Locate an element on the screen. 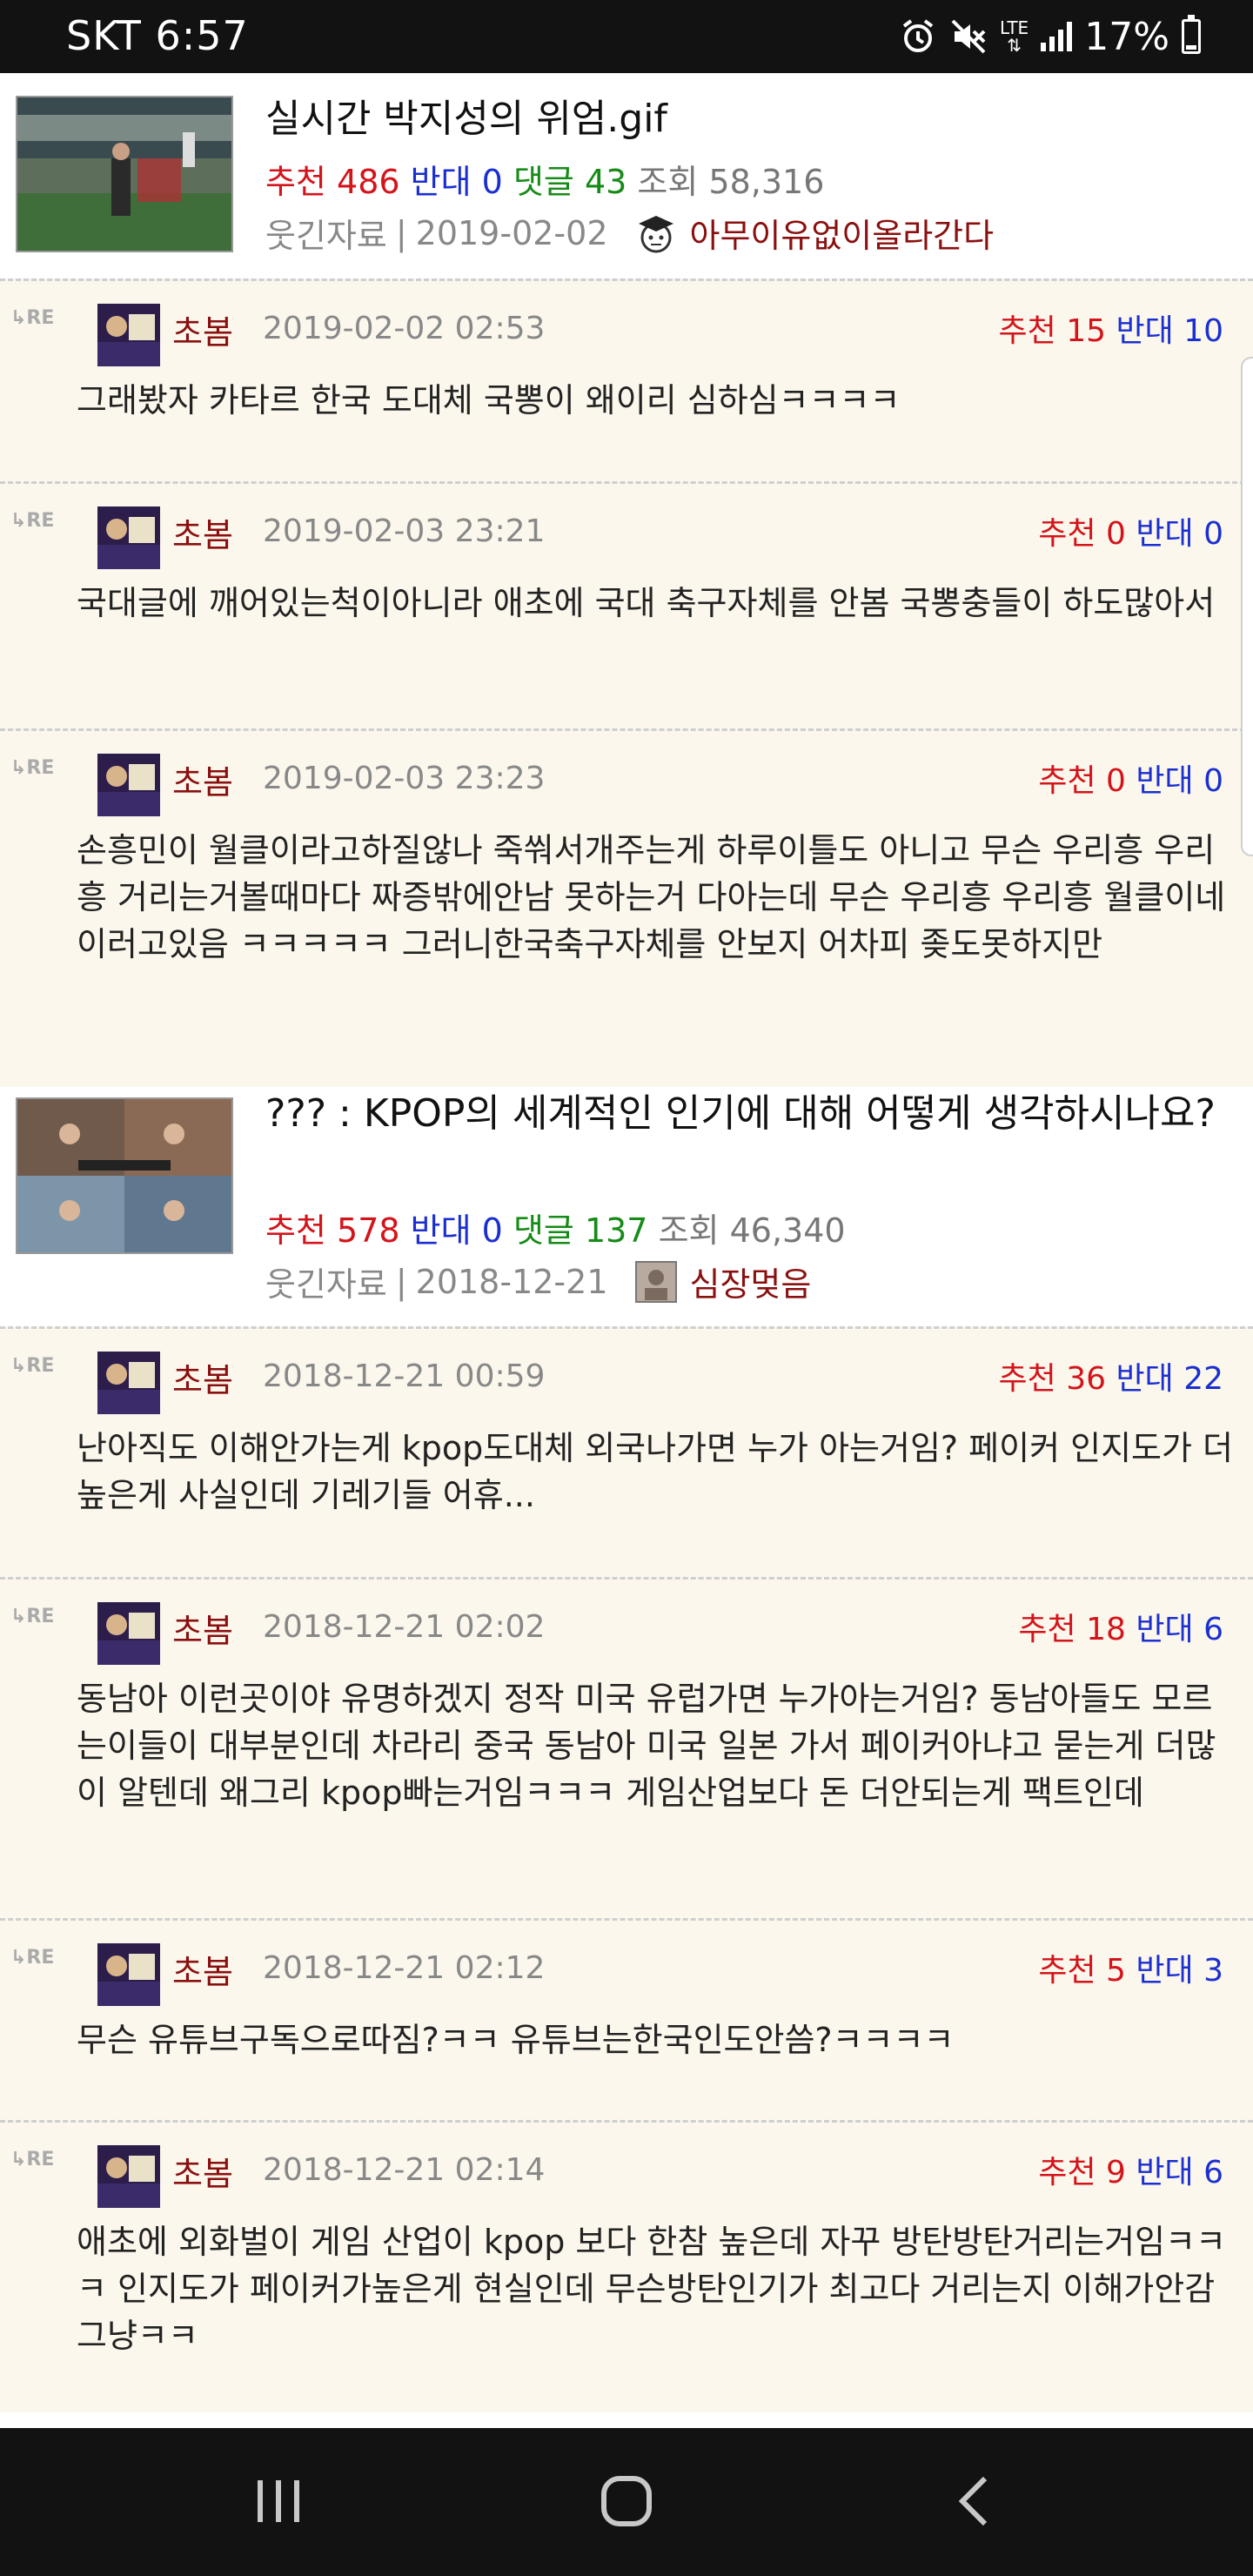 This screenshot has height=2576, width=1253. stadium-photo-icon is located at coordinates (124, 174).